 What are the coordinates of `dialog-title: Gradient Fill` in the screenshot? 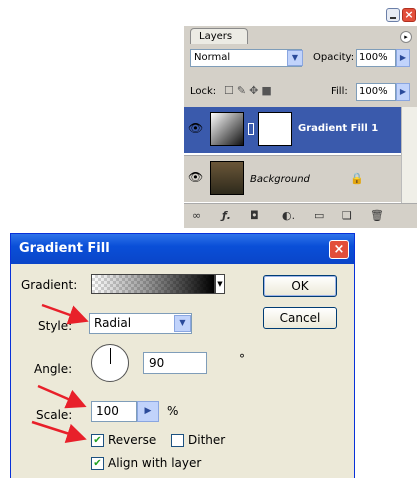 It's located at (64, 248).